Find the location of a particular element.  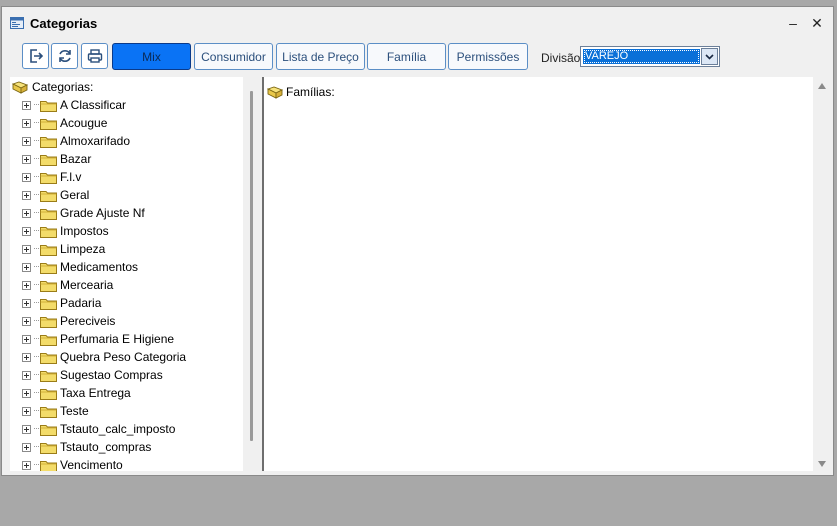

tree-item-label: Acougue is located at coordinates (84, 123).